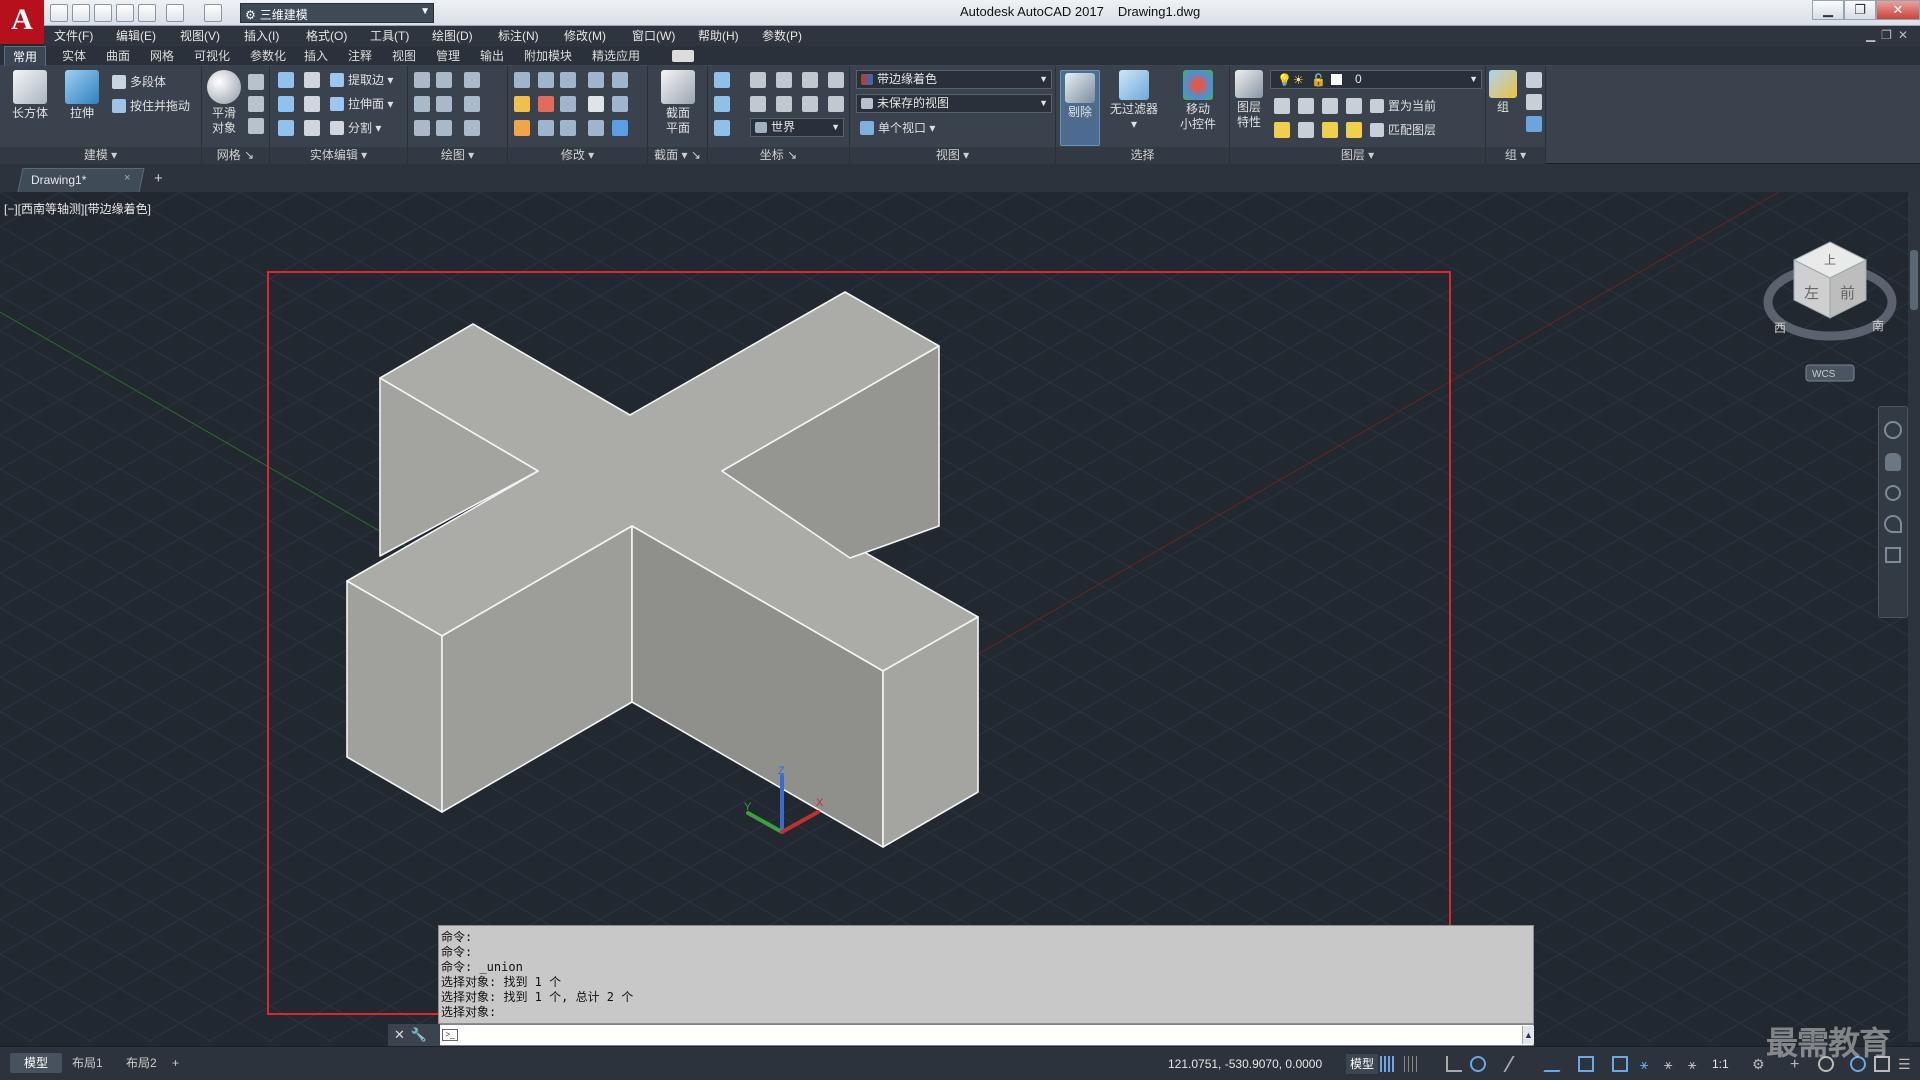  What do you see at coordinates (548, 56) in the screenshot?
I see `tab-addins: 附加模块` at bounding box center [548, 56].